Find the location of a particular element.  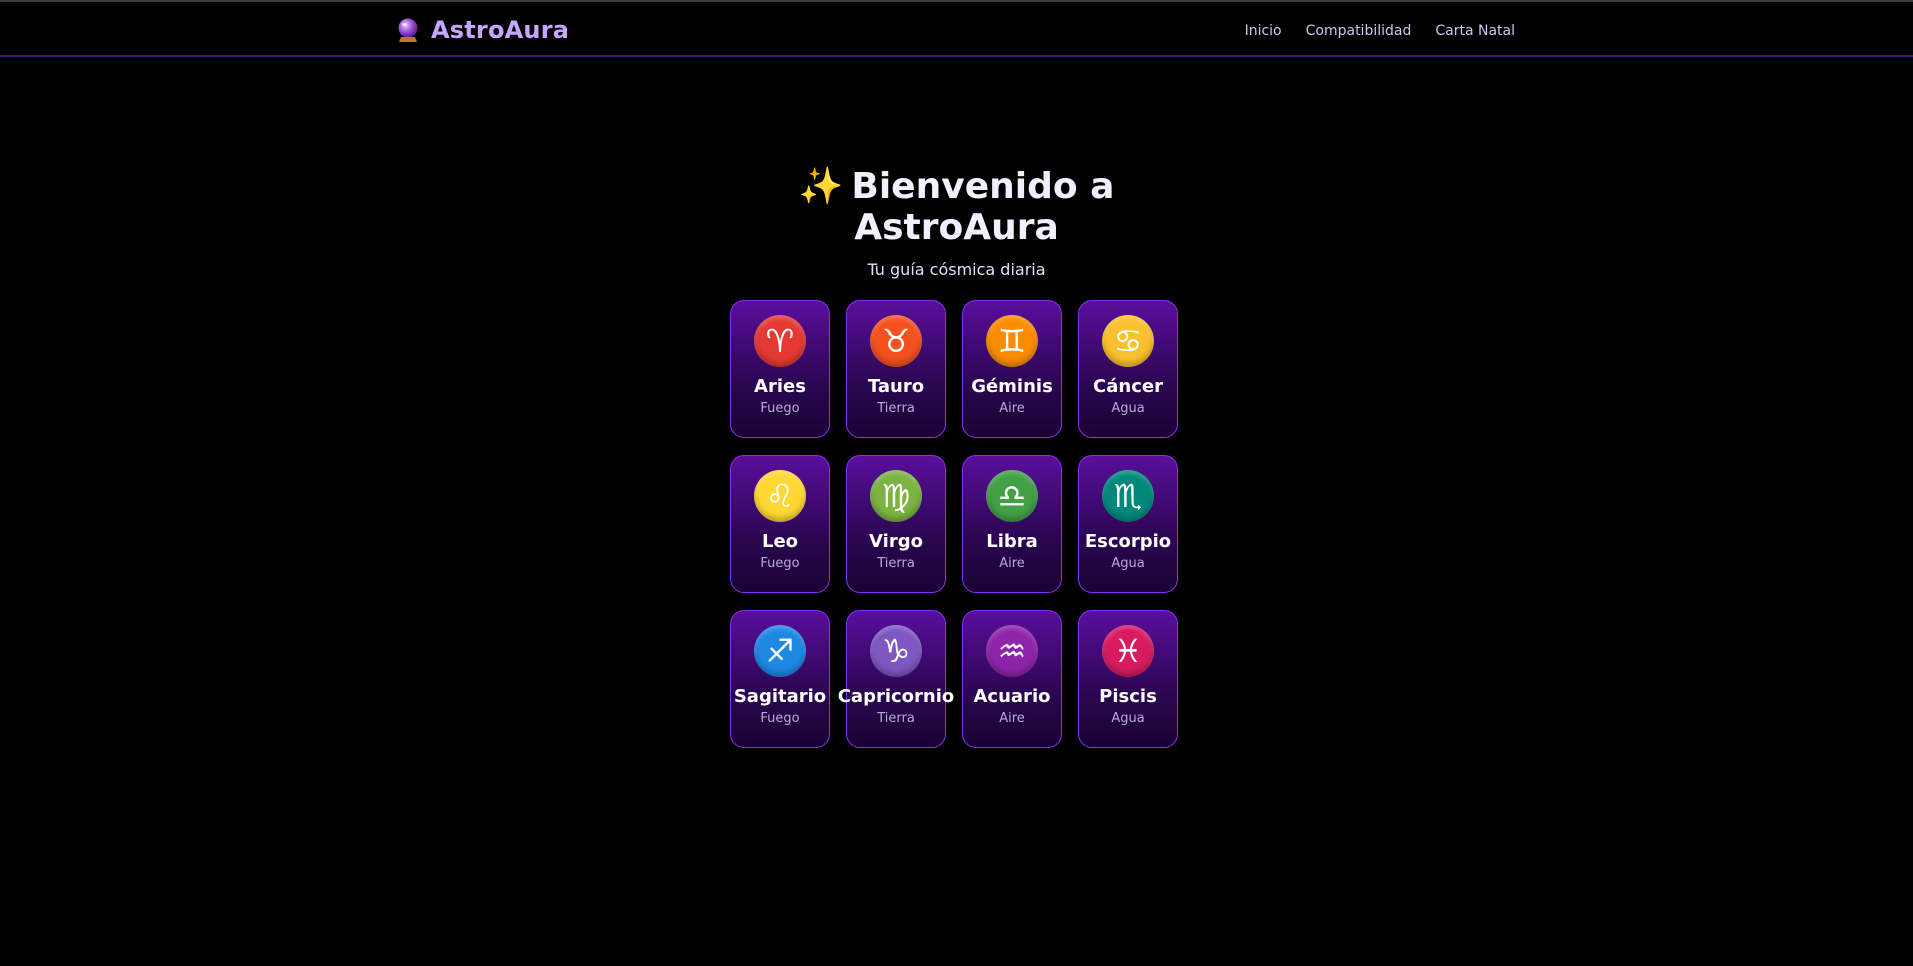

brand-name: AstroAura is located at coordinates (500, 30).